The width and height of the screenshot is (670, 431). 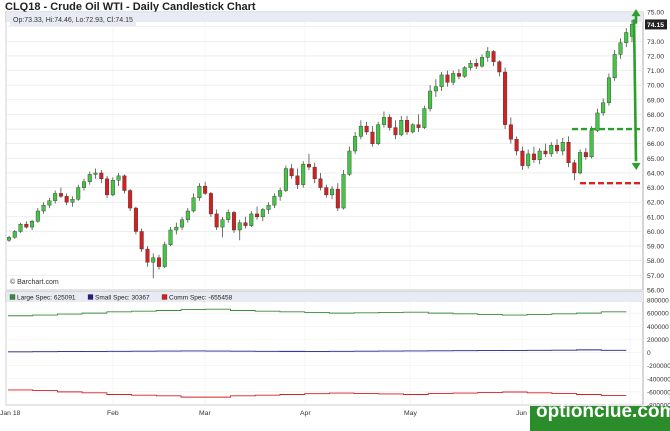 I want to click on price-tick-label: 58.00, so click(x=655, y=261).